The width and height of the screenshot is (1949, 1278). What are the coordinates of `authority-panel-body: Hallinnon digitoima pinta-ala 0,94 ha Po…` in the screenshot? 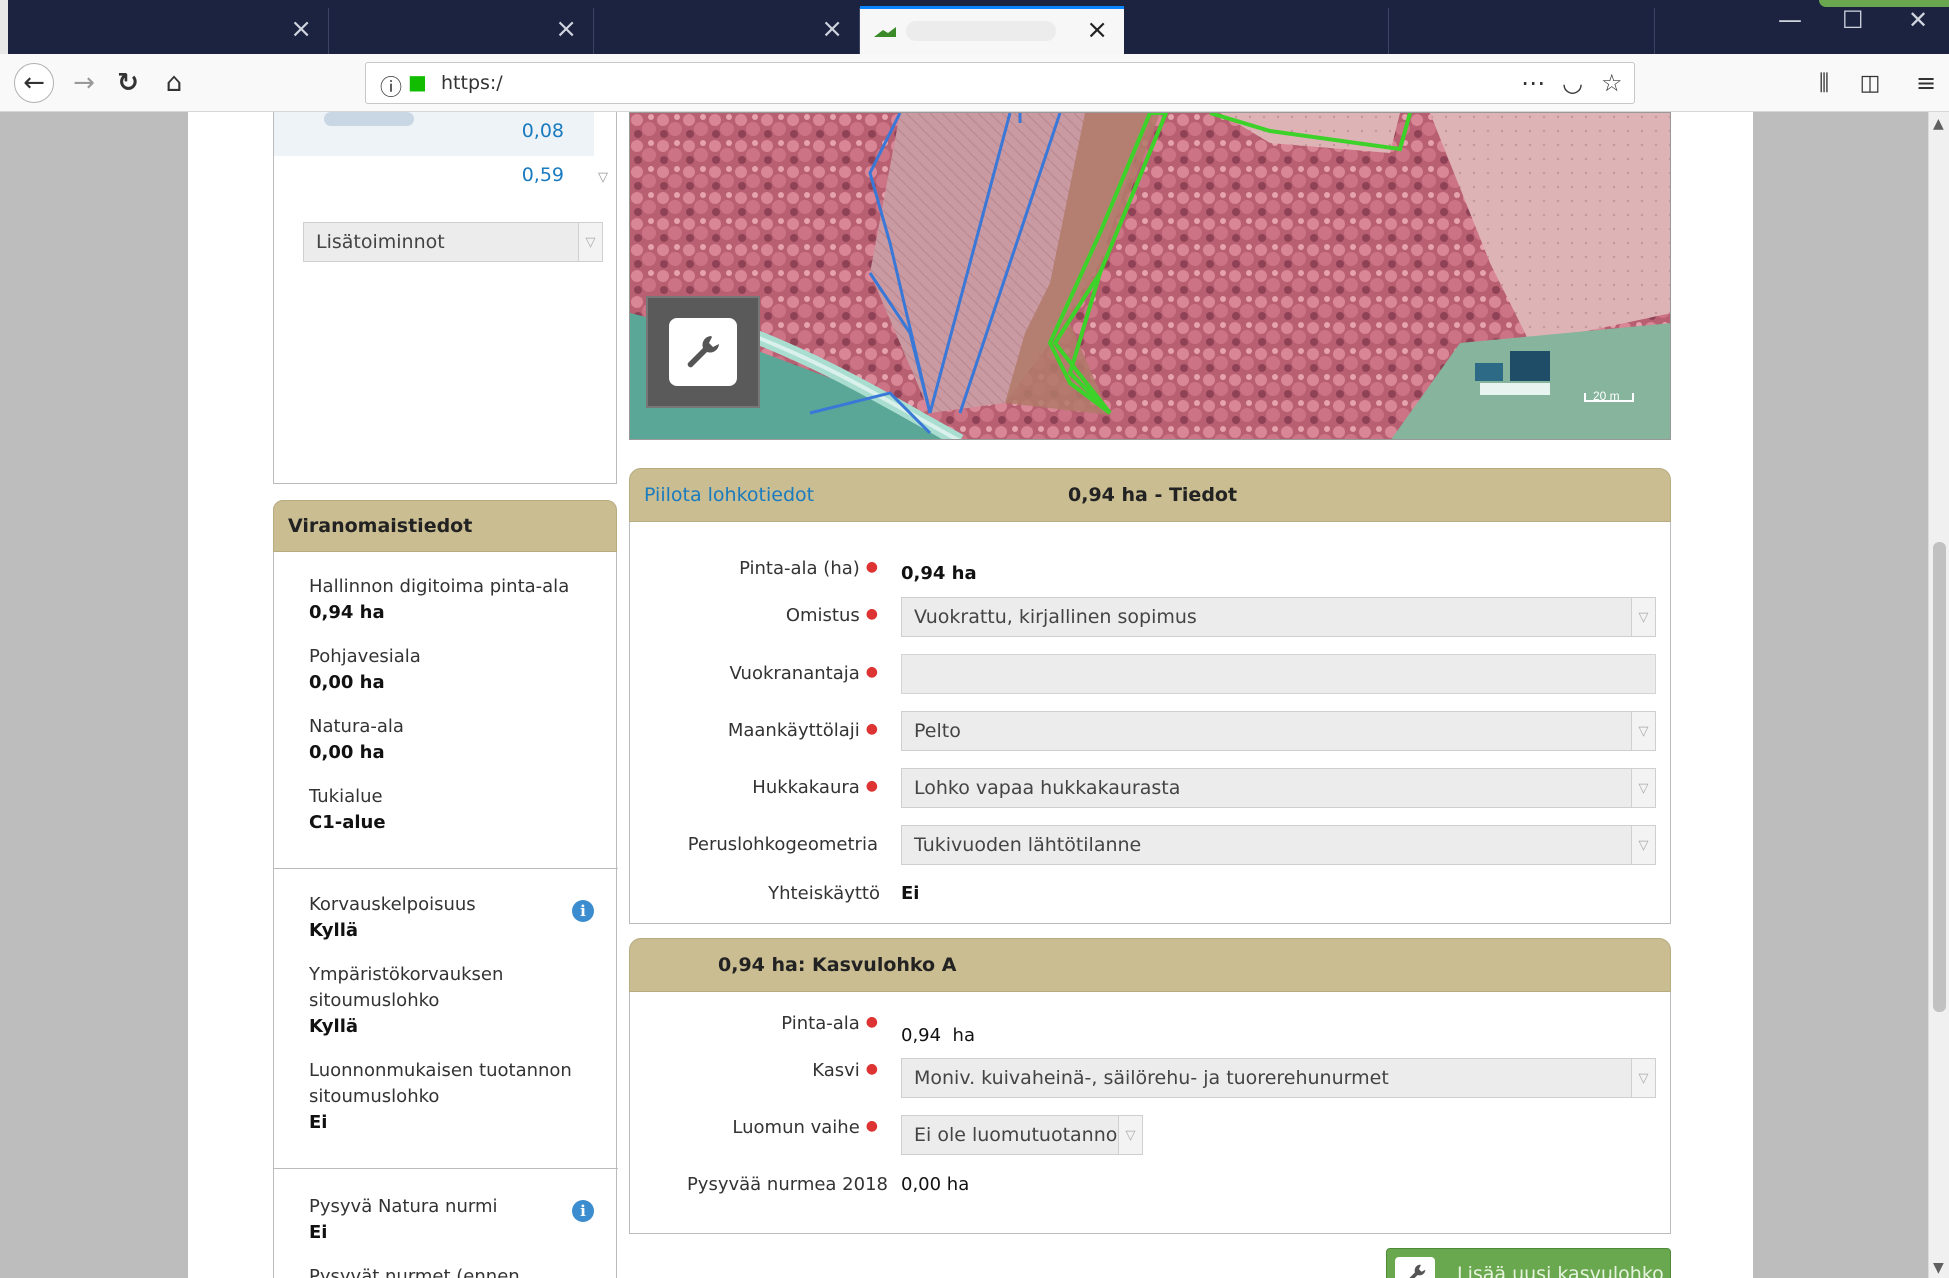 It's located at (445, 915).